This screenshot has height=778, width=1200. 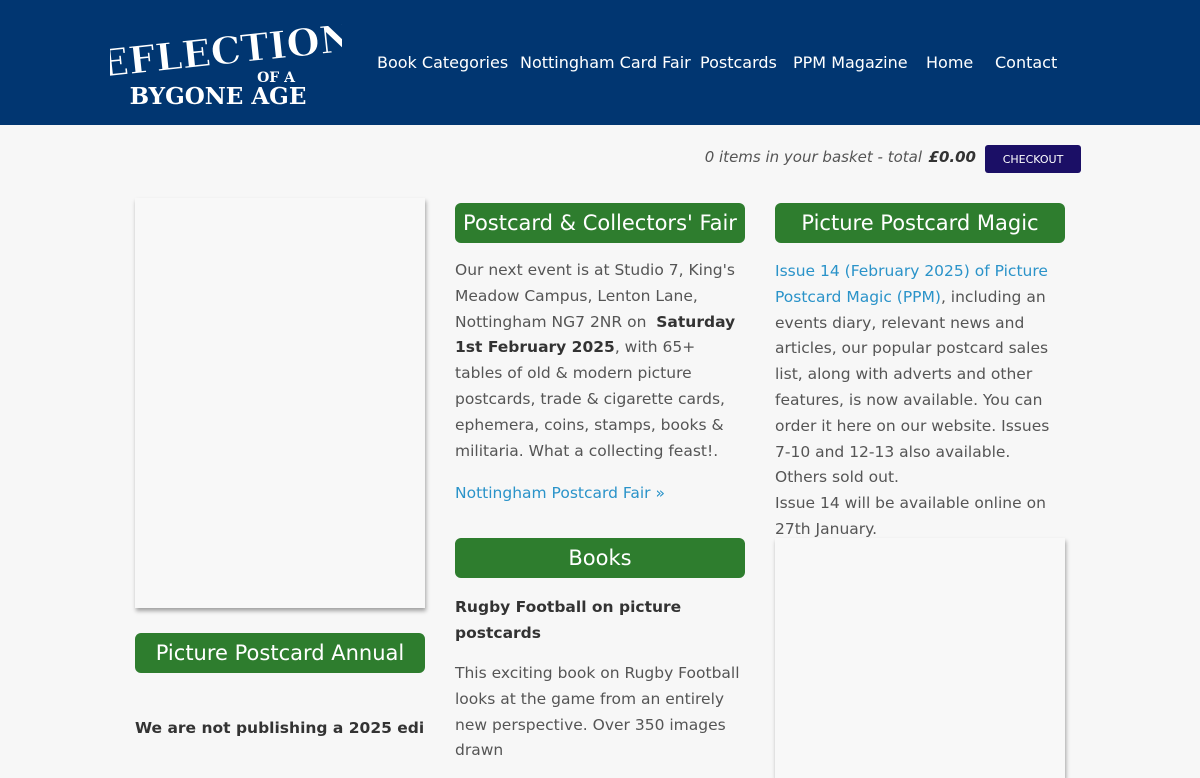 I want to click on nav-book-categories: Book Categories, so click(x=442, y=63).